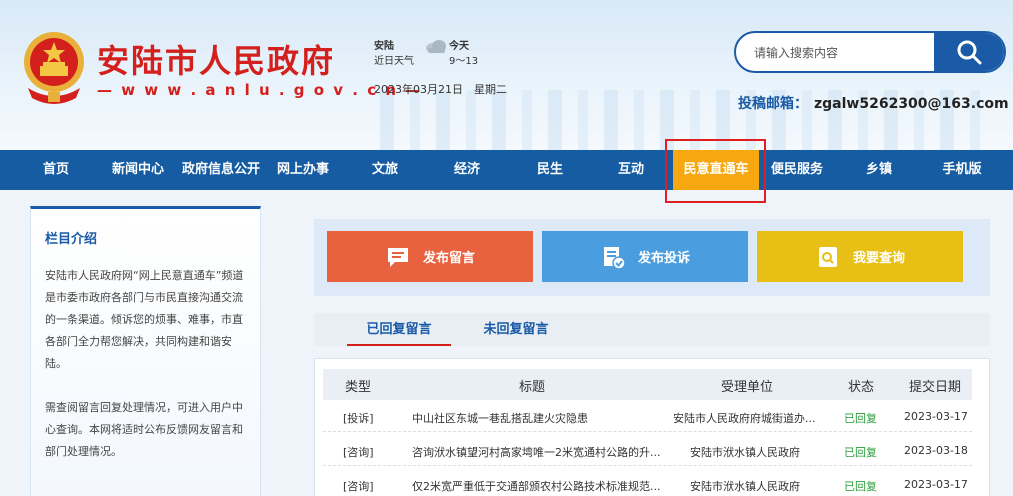 The height and width of the screenshot is (496, 1013). What do you see at coordinates (652, 329) in the screenshot?
I see `reply-tabs: 已回复留言 未回复留言` at bounding box center [652, 329].